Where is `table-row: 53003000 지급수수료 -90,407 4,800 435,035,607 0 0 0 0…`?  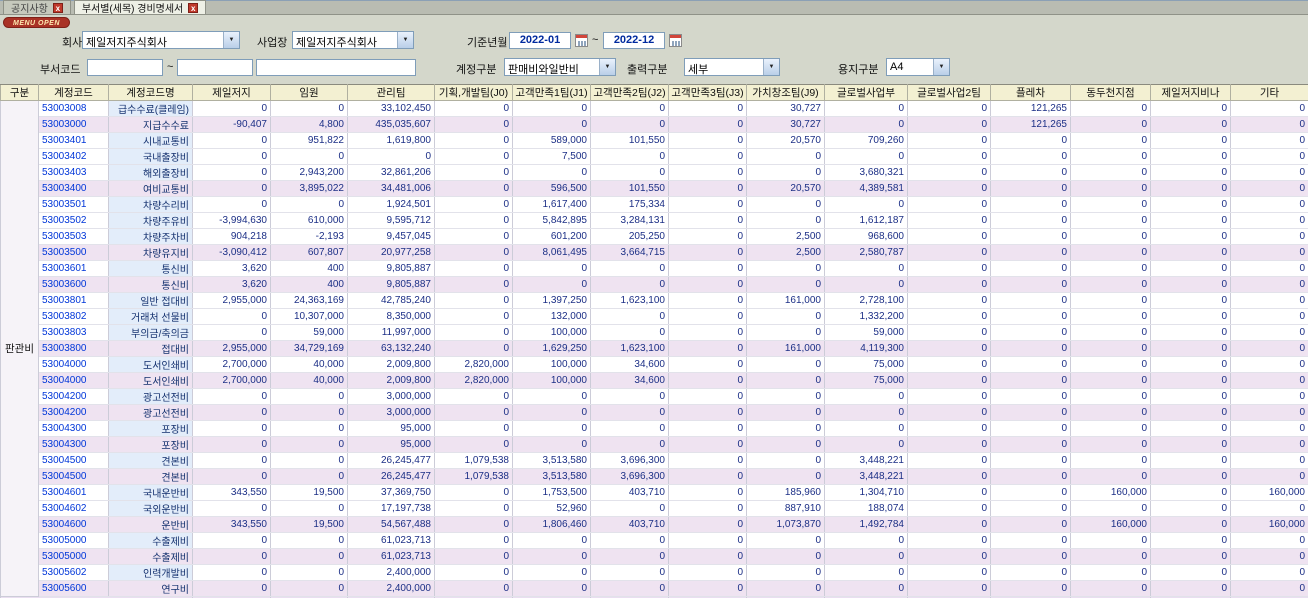 table-row: 53003000 지급수수료 -90,407 4,800 435,035,607 0 0 0 0… is located at coordinates (654, 124).